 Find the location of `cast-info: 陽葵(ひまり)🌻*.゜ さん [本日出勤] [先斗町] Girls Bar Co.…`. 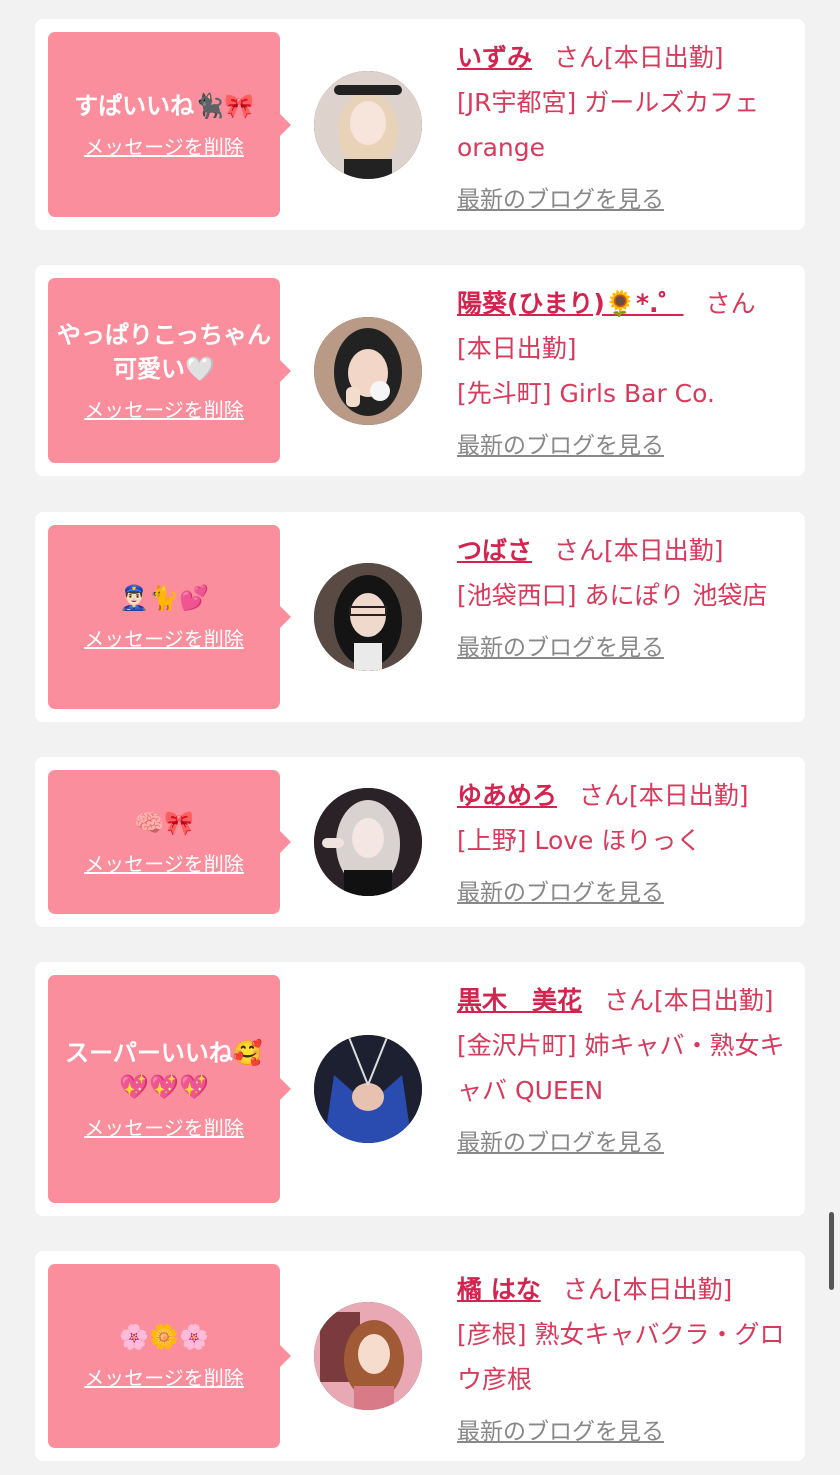

cast-info: 陽葵(ひまり)🌻*.゜ さん [本日出勤] [先斗町] Girls Bar Co.… is located at coordinates (624, 375).